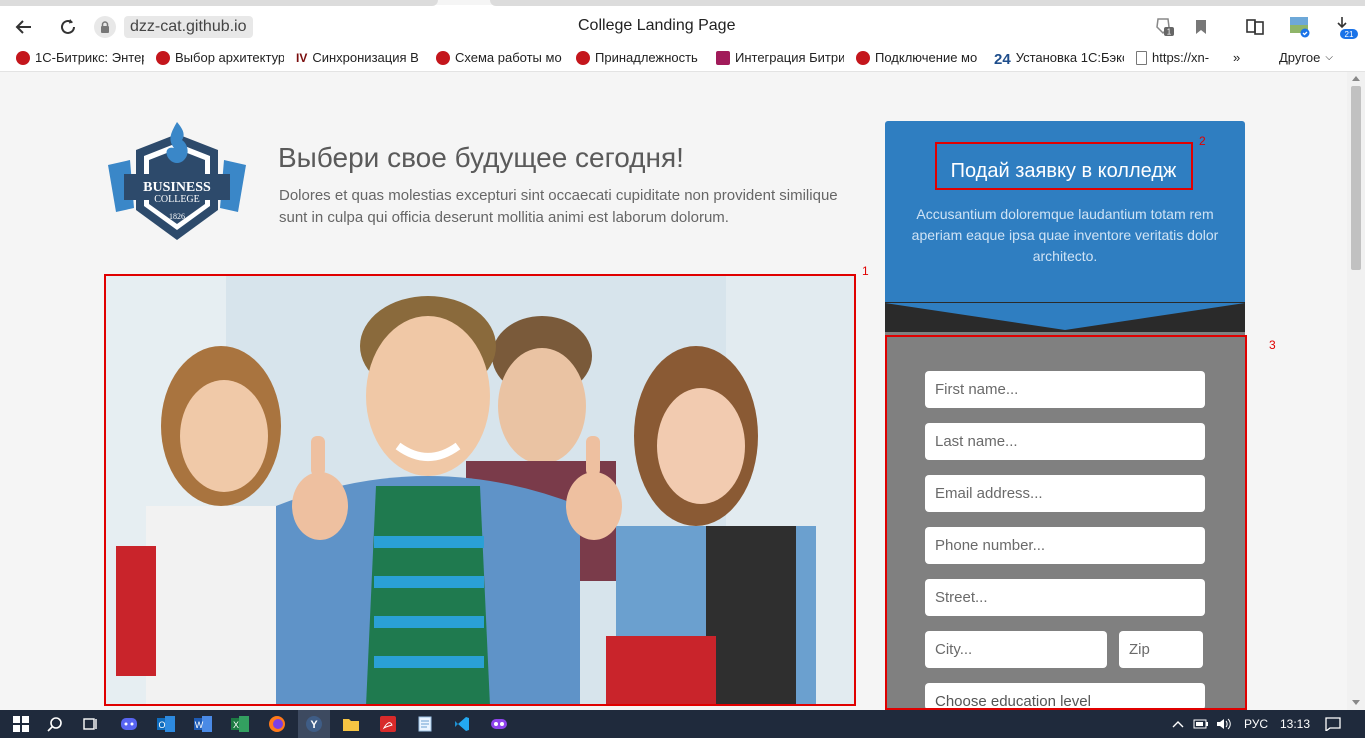 The width and height of the screenshot is (1365, 738). What do you see at coordinates (640, 57) in the screenshot?
I see `bookmark-item: Принадлежность` at bounding box center [640, 57].